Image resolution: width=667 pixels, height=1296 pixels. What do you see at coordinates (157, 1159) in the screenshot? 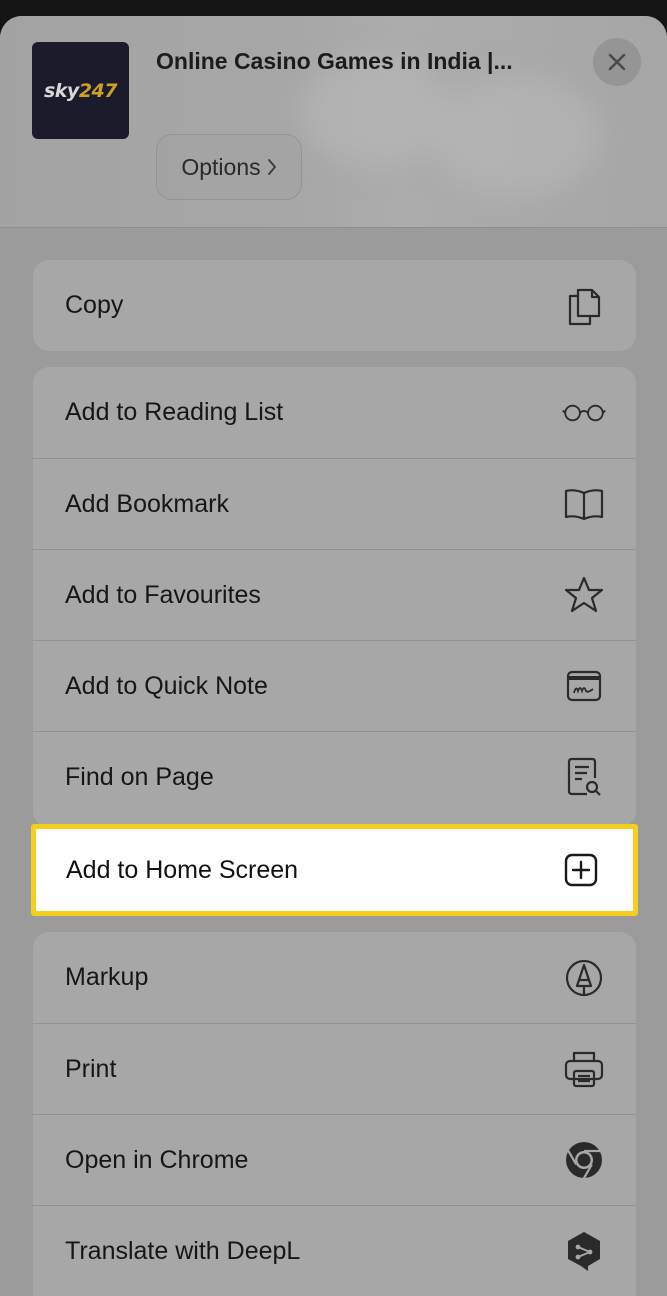
I see `action-label: Open in Chrome` at bounding box center [157, 1159].